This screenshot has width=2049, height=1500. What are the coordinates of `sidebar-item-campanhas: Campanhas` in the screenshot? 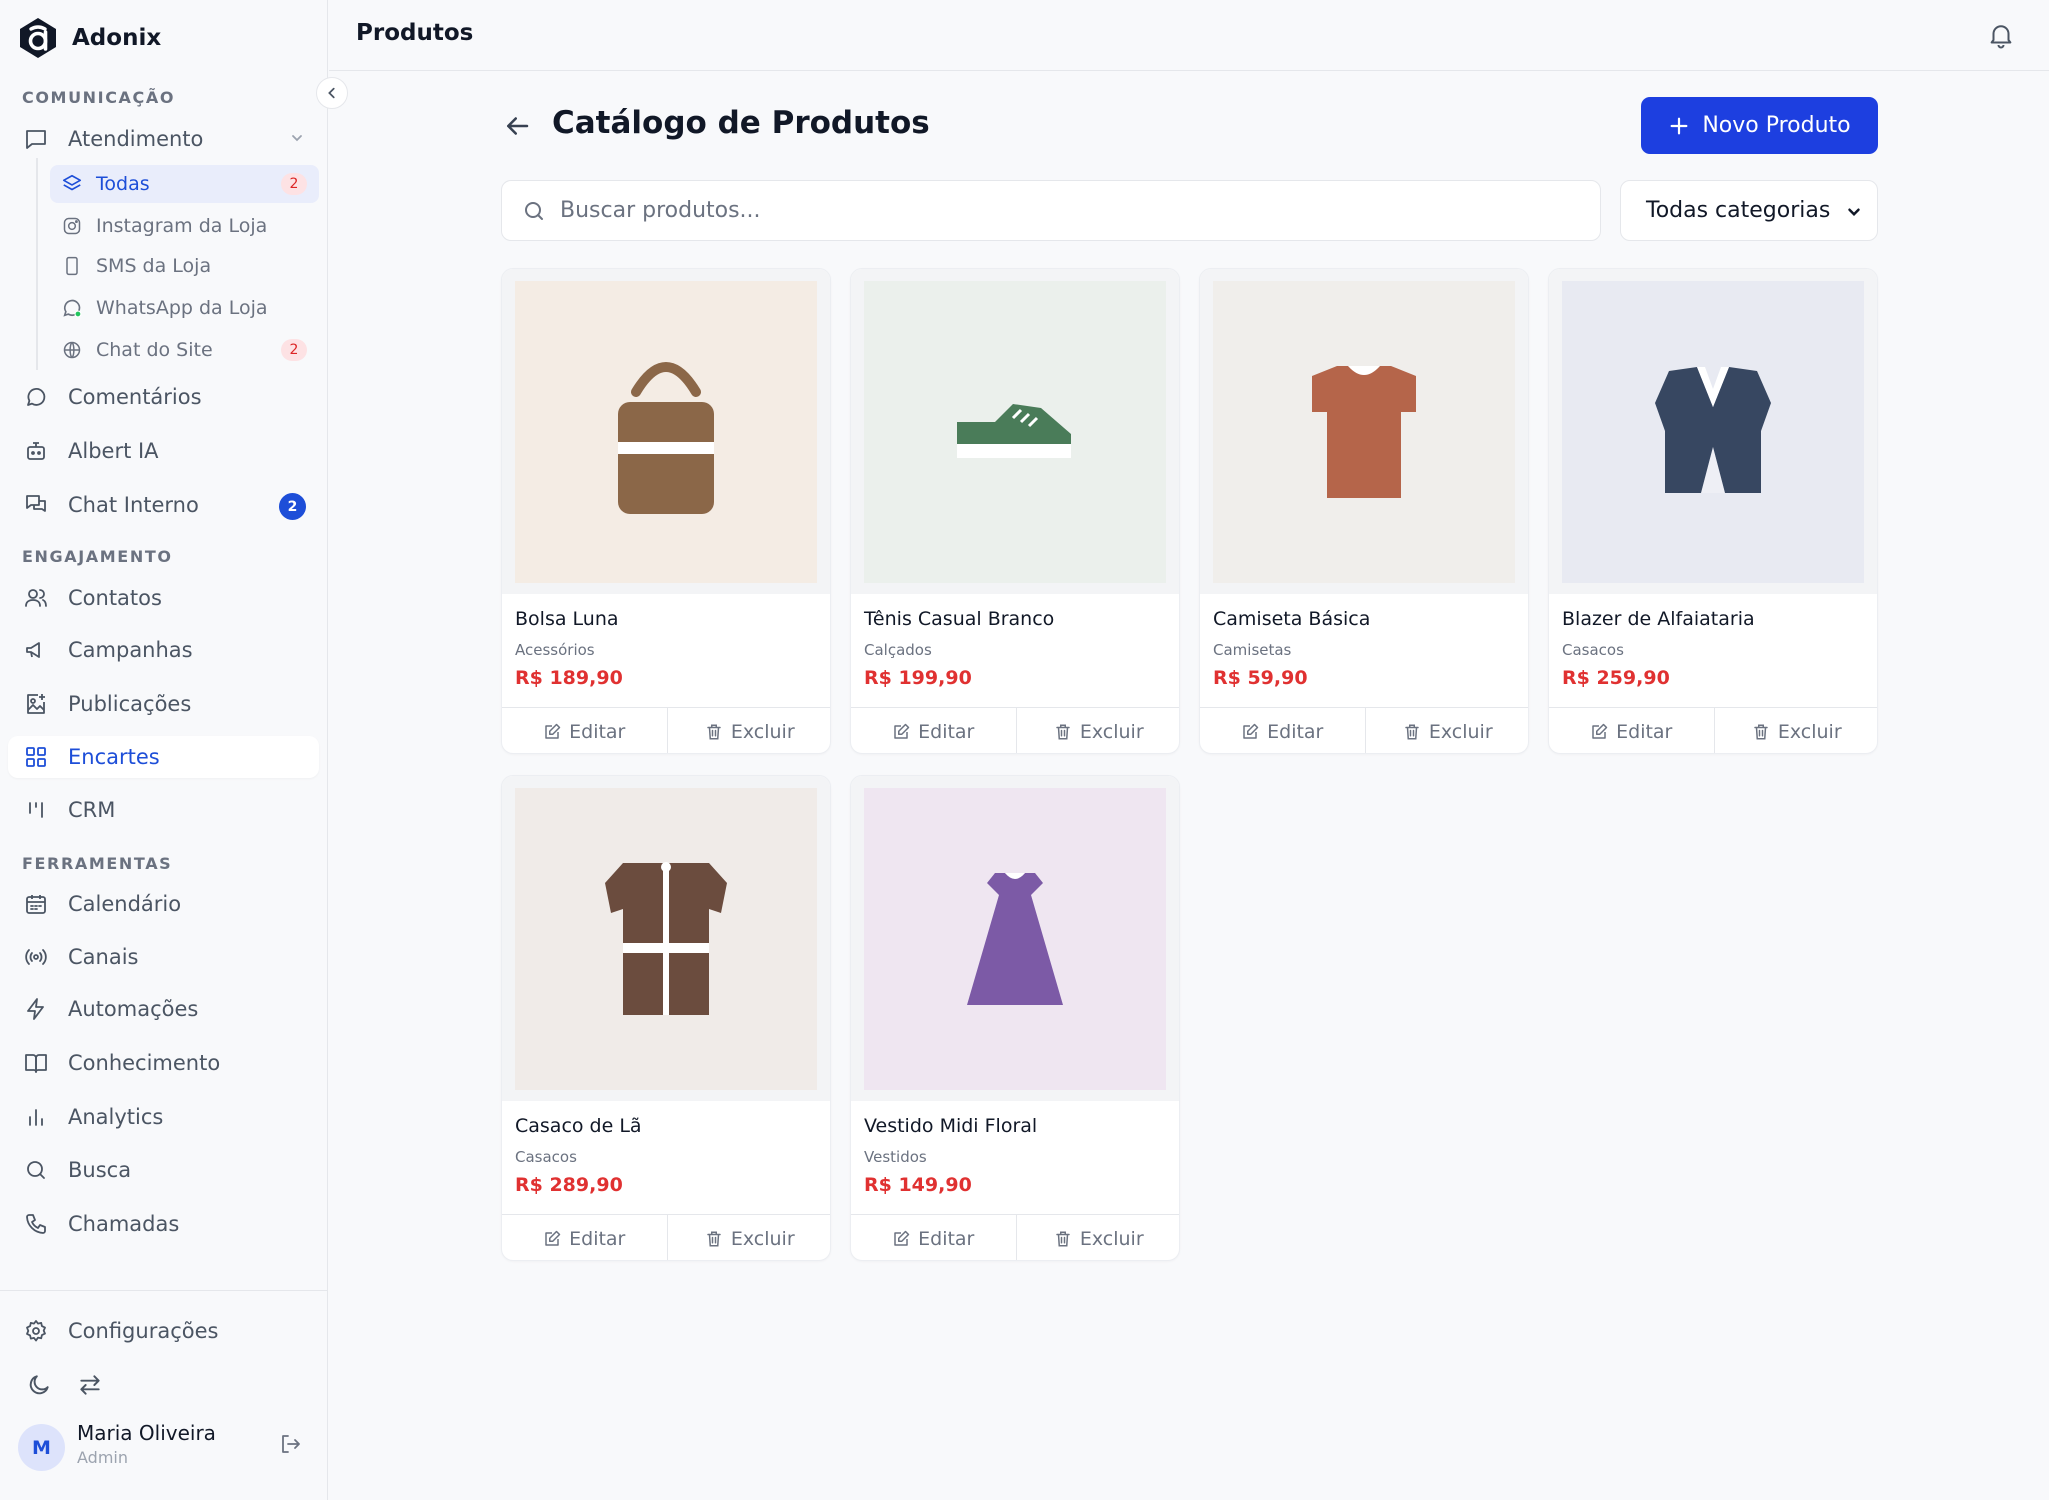 It's located at (163, 650).